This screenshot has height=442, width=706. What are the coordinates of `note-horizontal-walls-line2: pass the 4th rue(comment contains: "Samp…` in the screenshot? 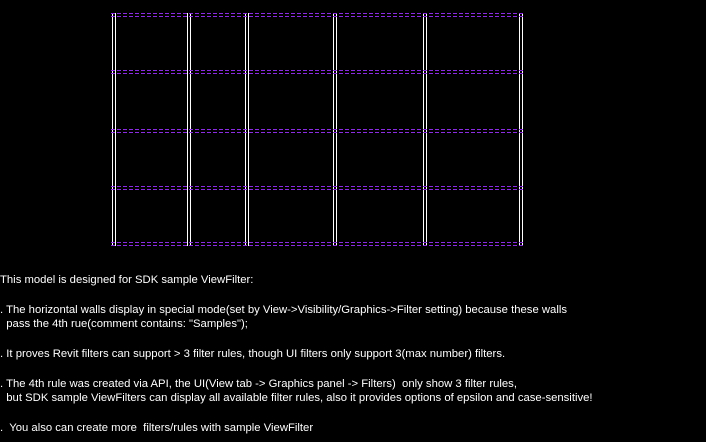 It's located at (124, 324).